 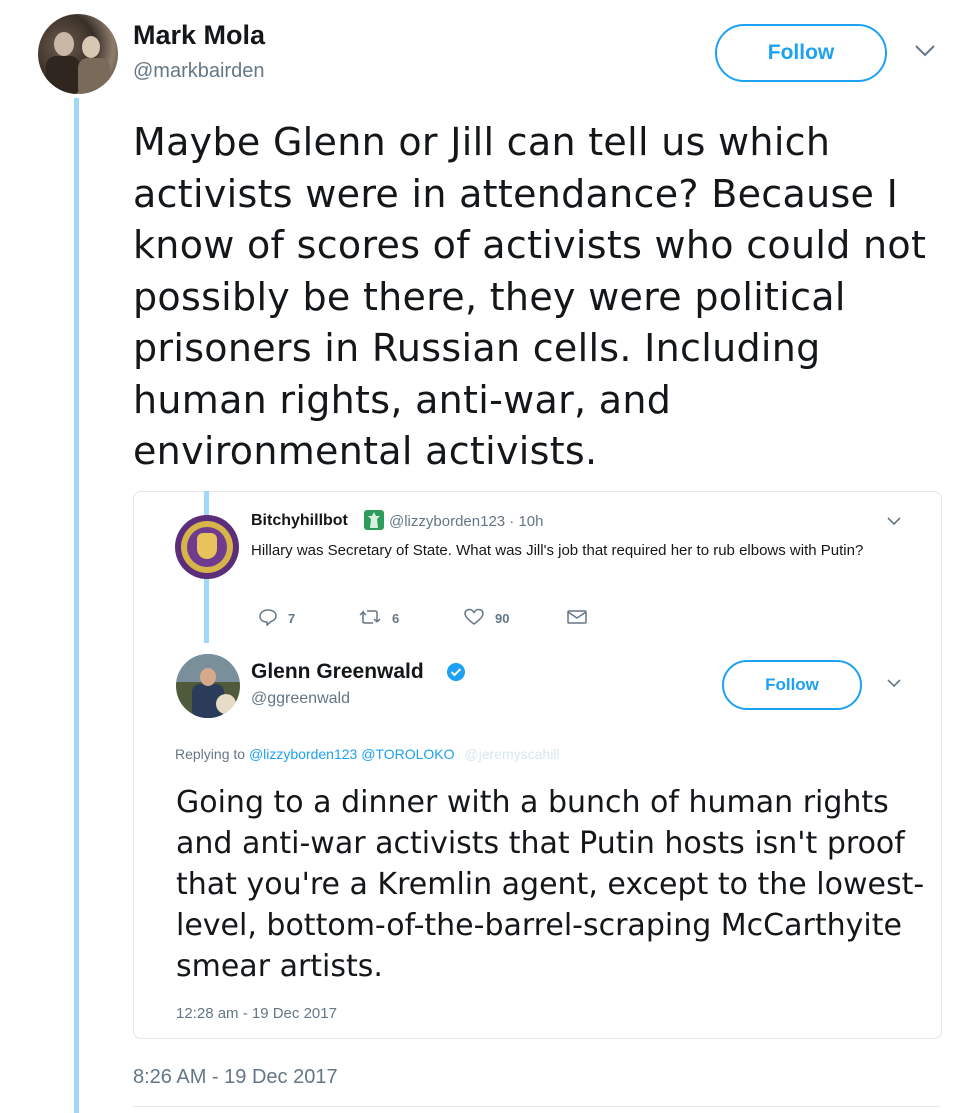 What do you see at coordinates (198, 71) in the screenshot?
I see `author-handle: @markbairden` at bounding box center [198, 71].